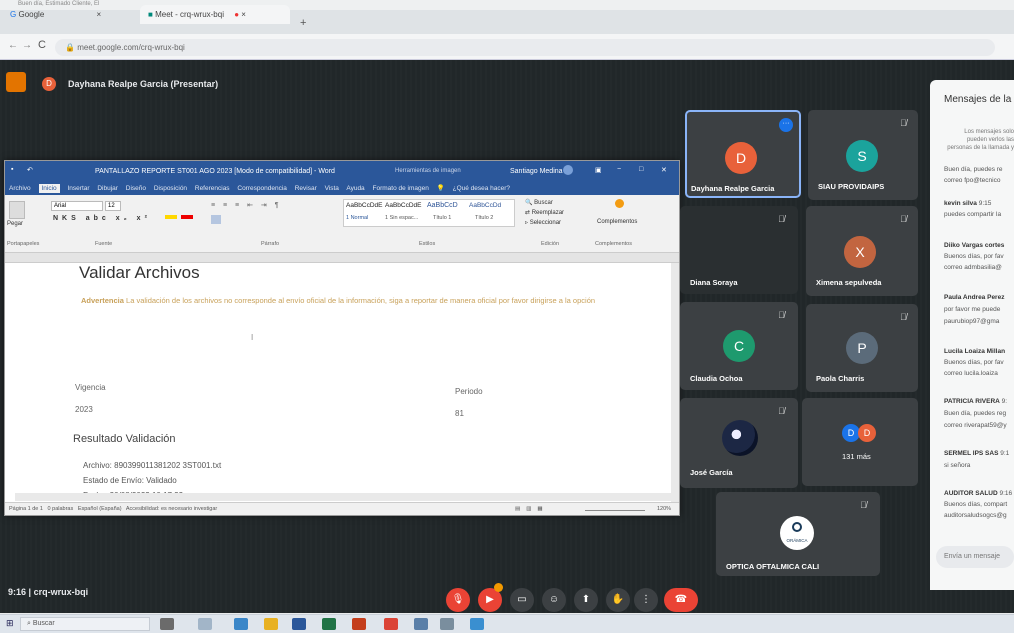  I want to click on emoji-icon: ☺, so click(554, 599).